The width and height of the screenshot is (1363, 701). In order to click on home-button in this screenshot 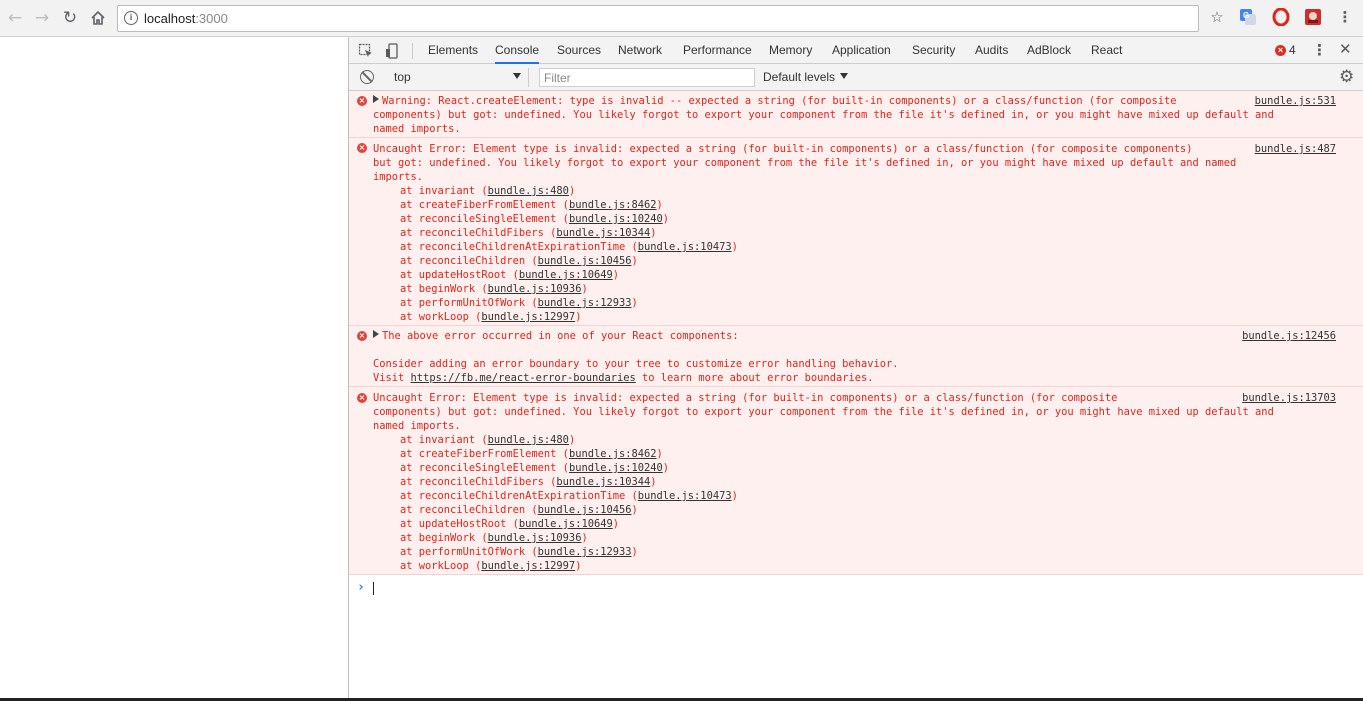, I will do `click(98, 18)`.